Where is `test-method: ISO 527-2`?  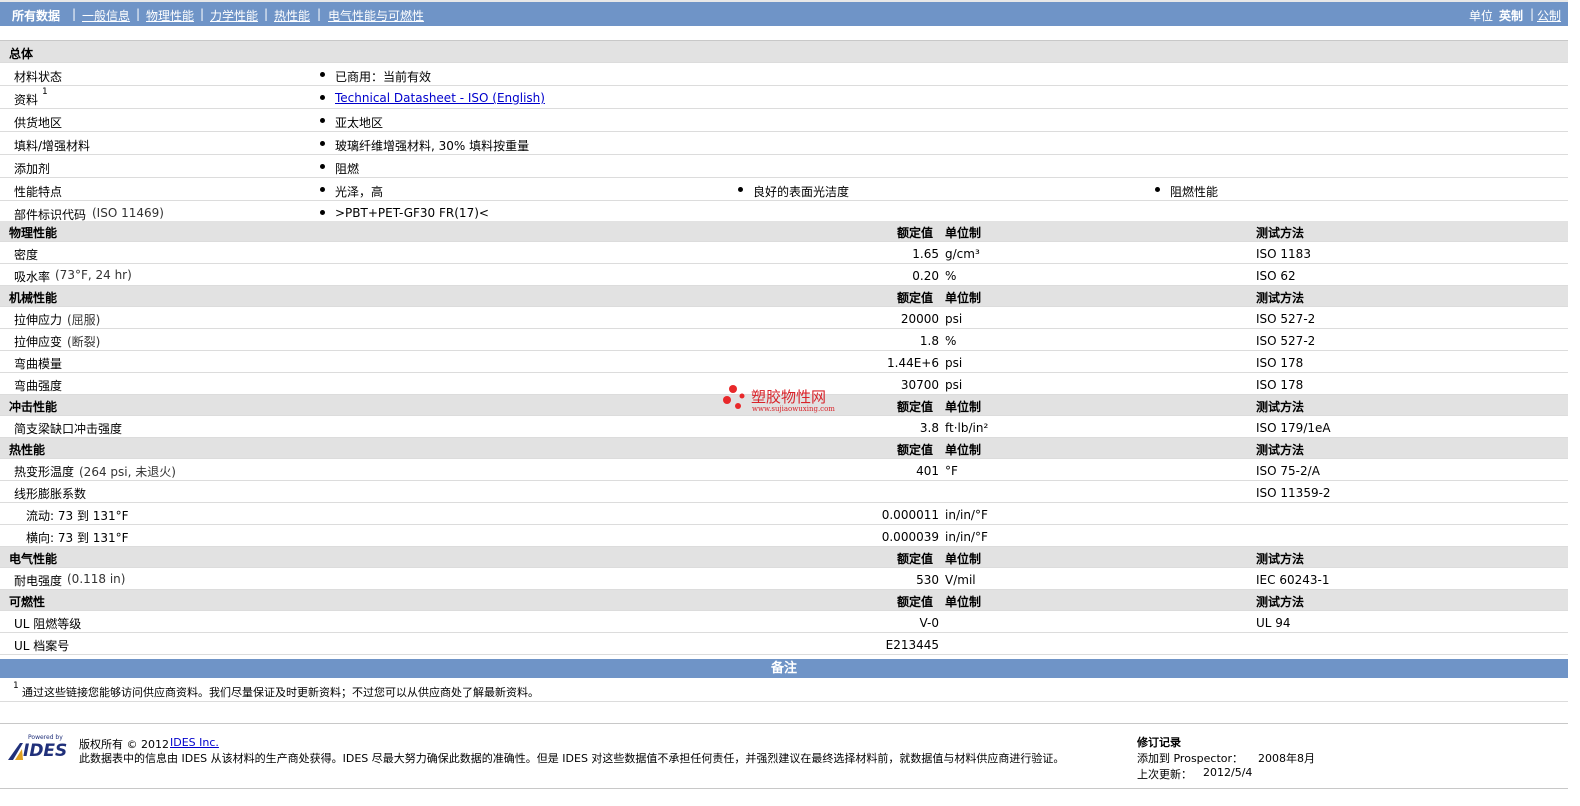 test-method: ISO 527-2 is located at coordinates (1286, 341).